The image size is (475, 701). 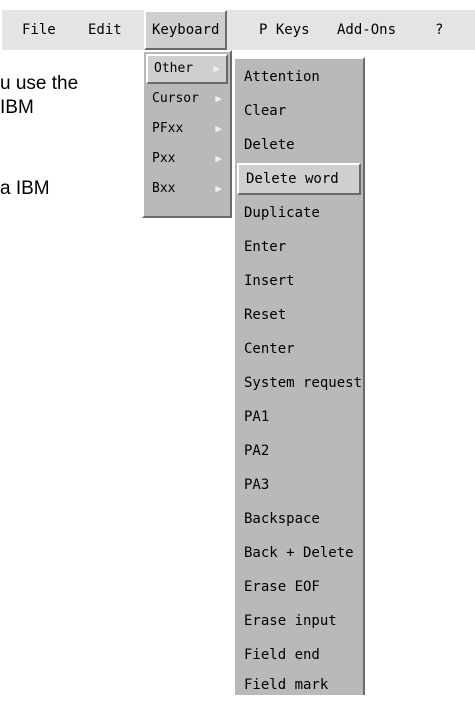 I want to click on menu-item-erase-eof: Erase EOF, so click(x=299, y=587).